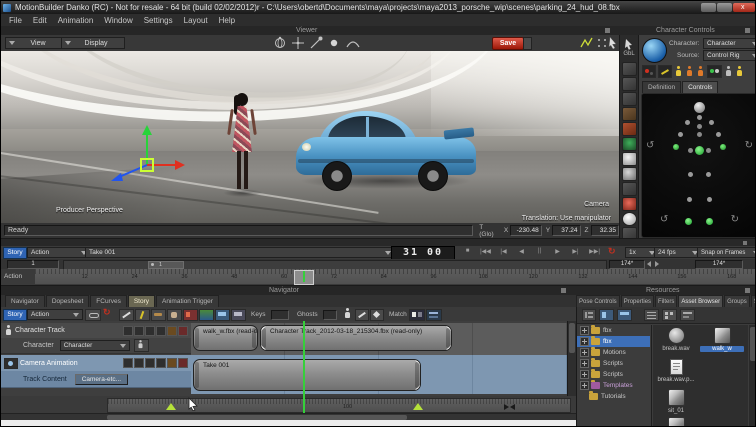 Image resolution: width=756 pixels, height=427 pixels. Describe the element at coordinates (744, 7) in the screenshot. I see `close-button: x` at that location.